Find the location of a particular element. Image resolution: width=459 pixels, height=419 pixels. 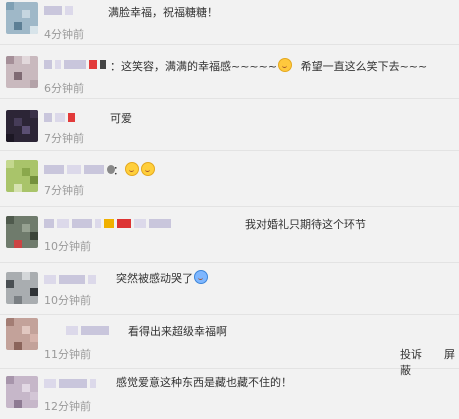

comment-text-part: ：这笑容，满满的幸福感~~~~~ is located at coordinates (194, 66).